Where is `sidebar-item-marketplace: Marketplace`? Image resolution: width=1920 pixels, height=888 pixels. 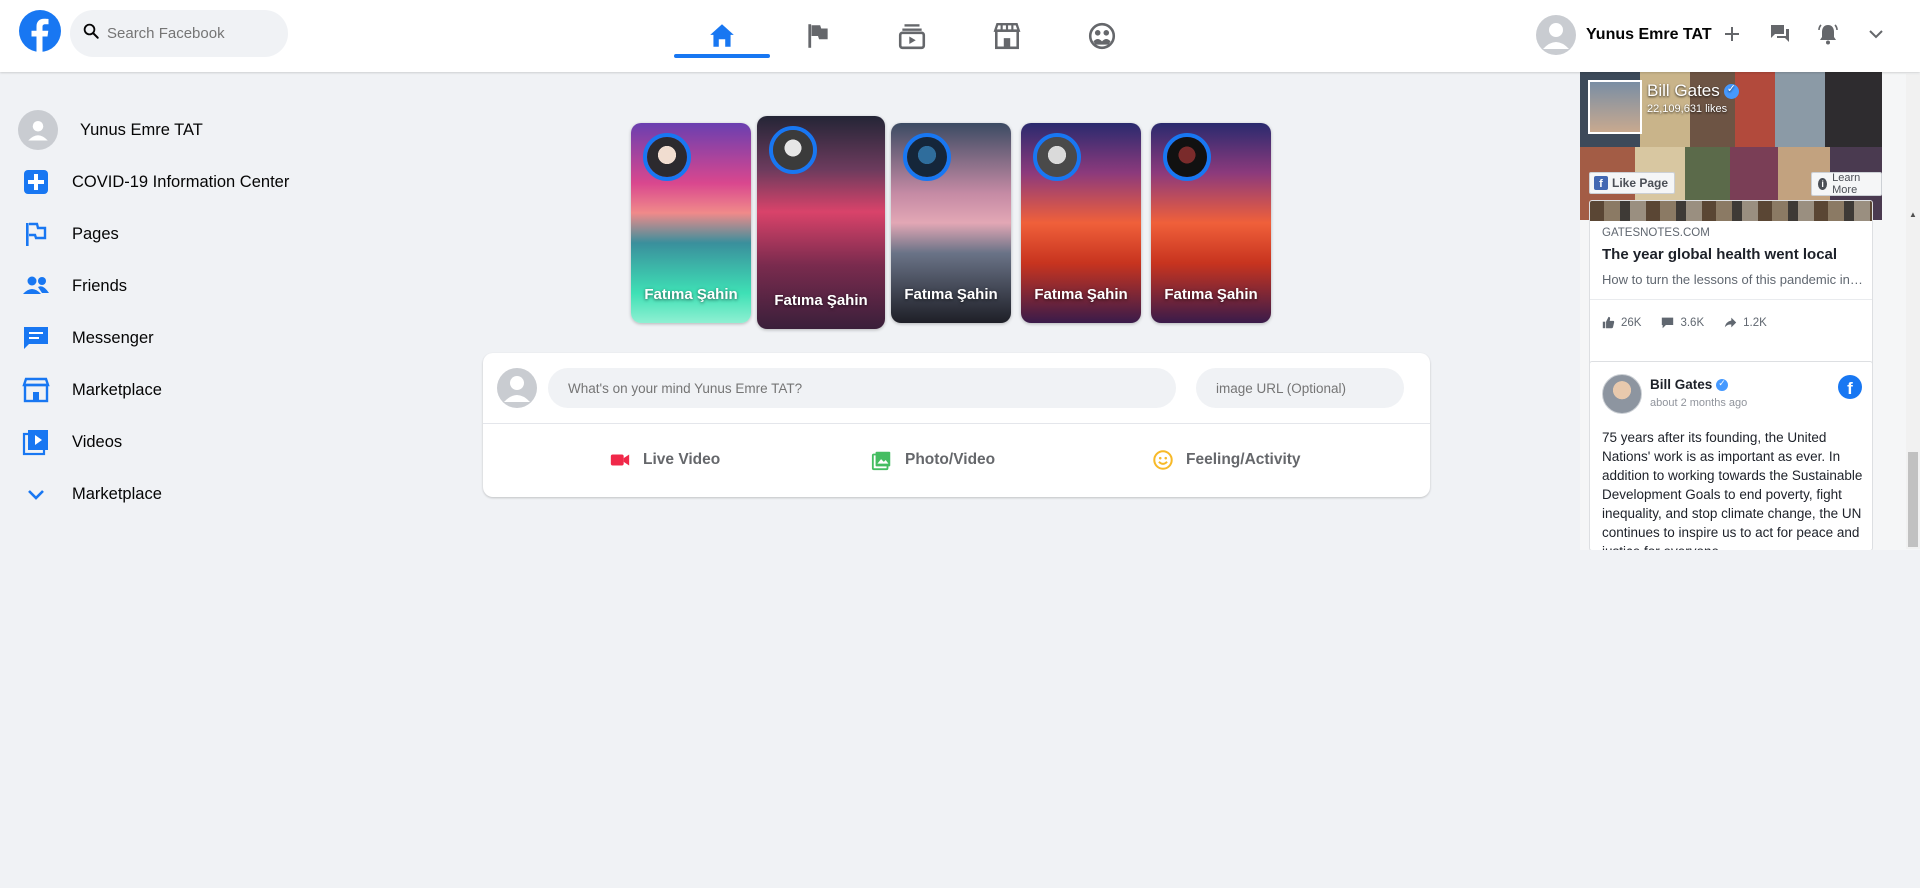 sidebar-item-marketplace: Marketplace is located at coordinates (178, 390).